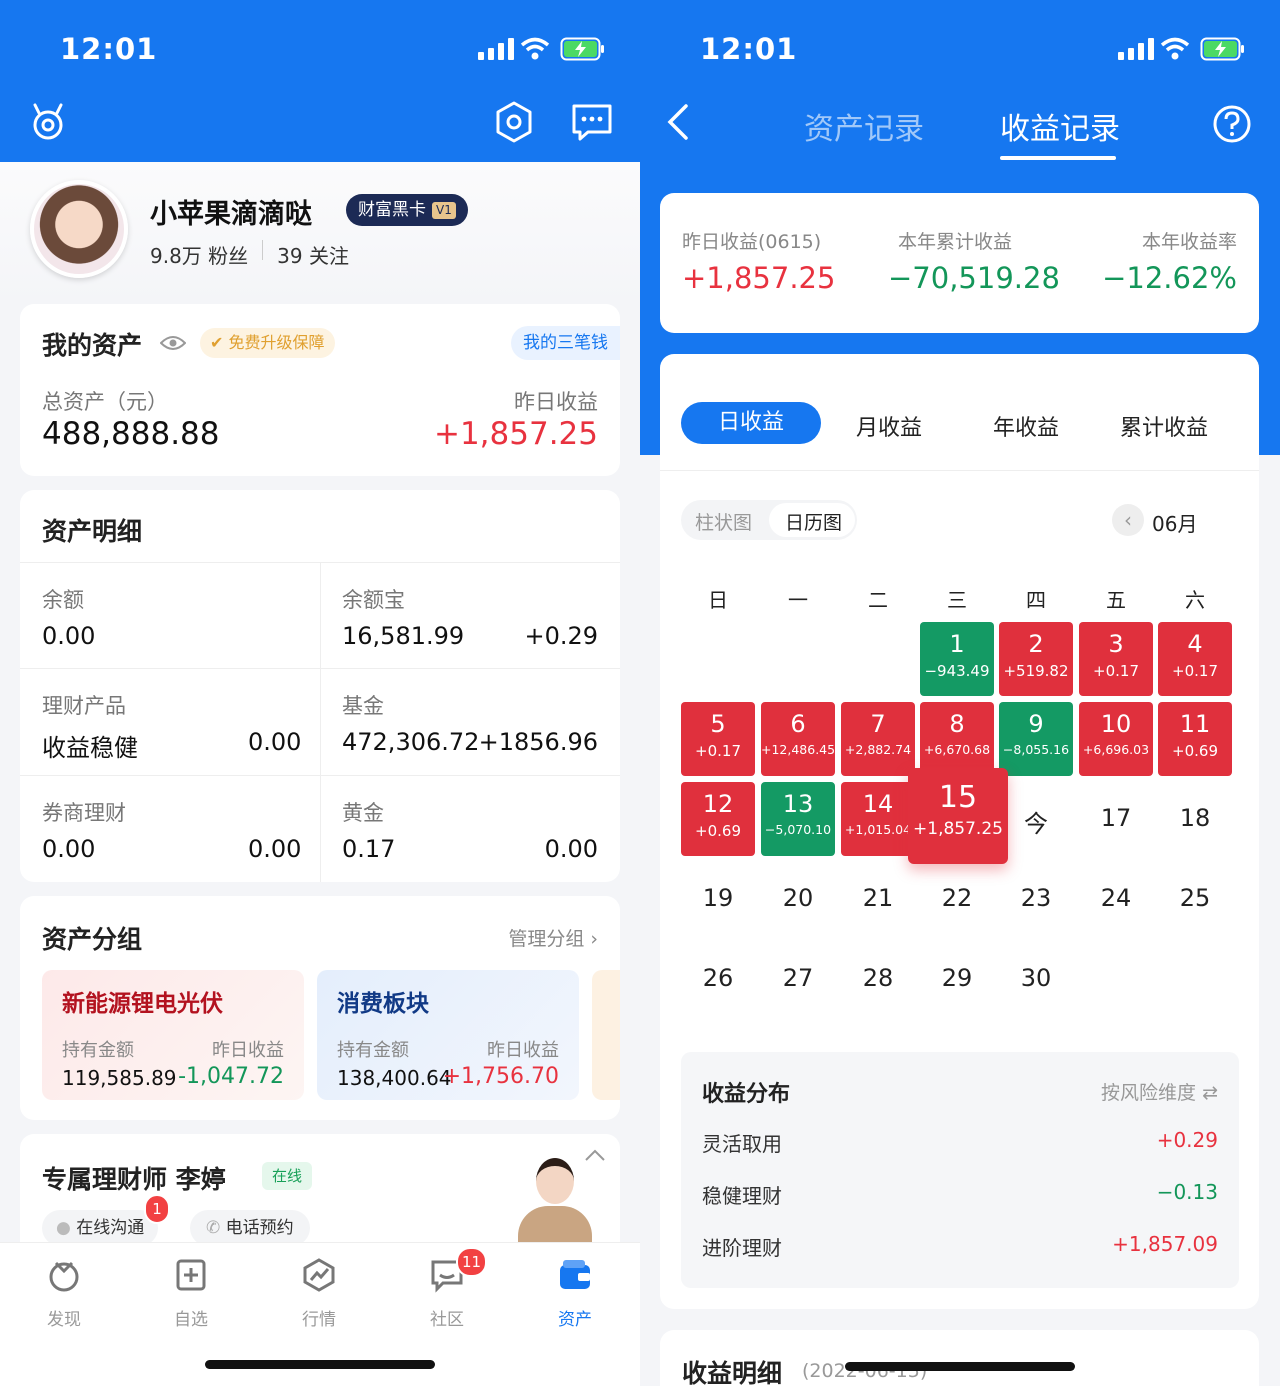  I want to click on chevron-right-icon: ›, so click(594, 939).